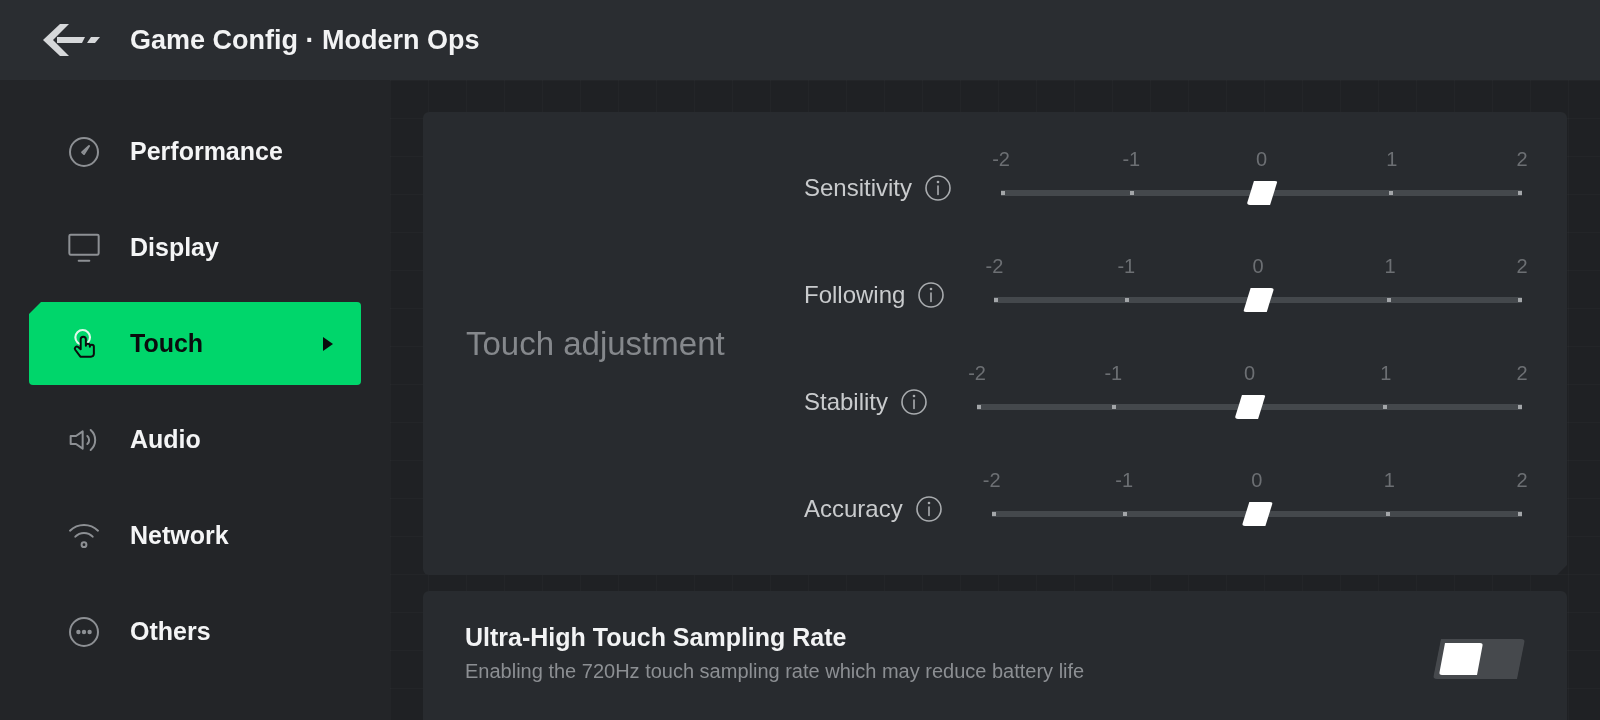 The height and width of the screenshot is (720, 1600). I want to click on sidebar-item: Others, so click(195, 631).